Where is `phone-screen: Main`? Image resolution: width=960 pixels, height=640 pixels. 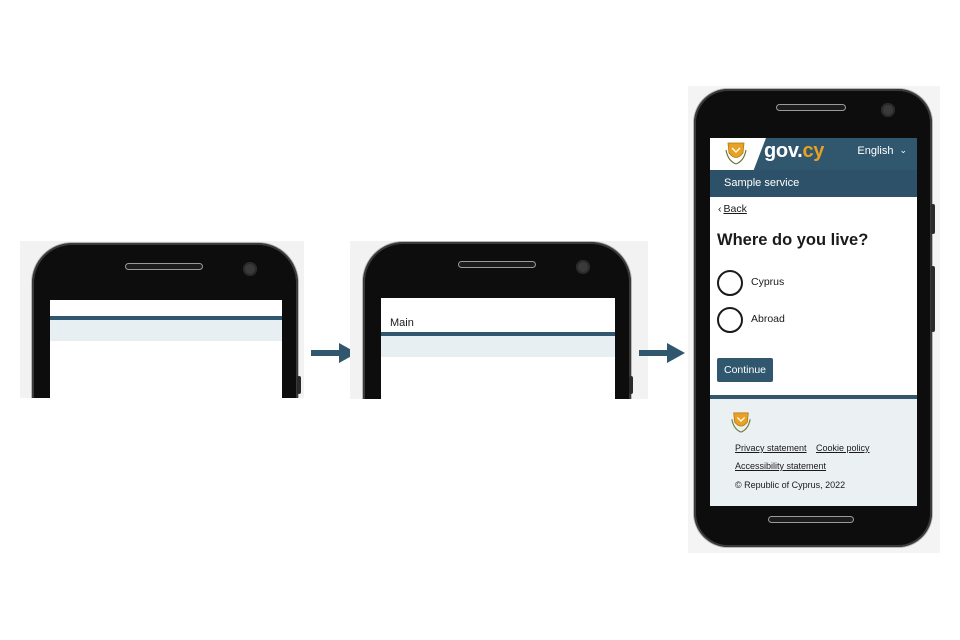 phone-screen: Main is located at coordinates (498, 348).